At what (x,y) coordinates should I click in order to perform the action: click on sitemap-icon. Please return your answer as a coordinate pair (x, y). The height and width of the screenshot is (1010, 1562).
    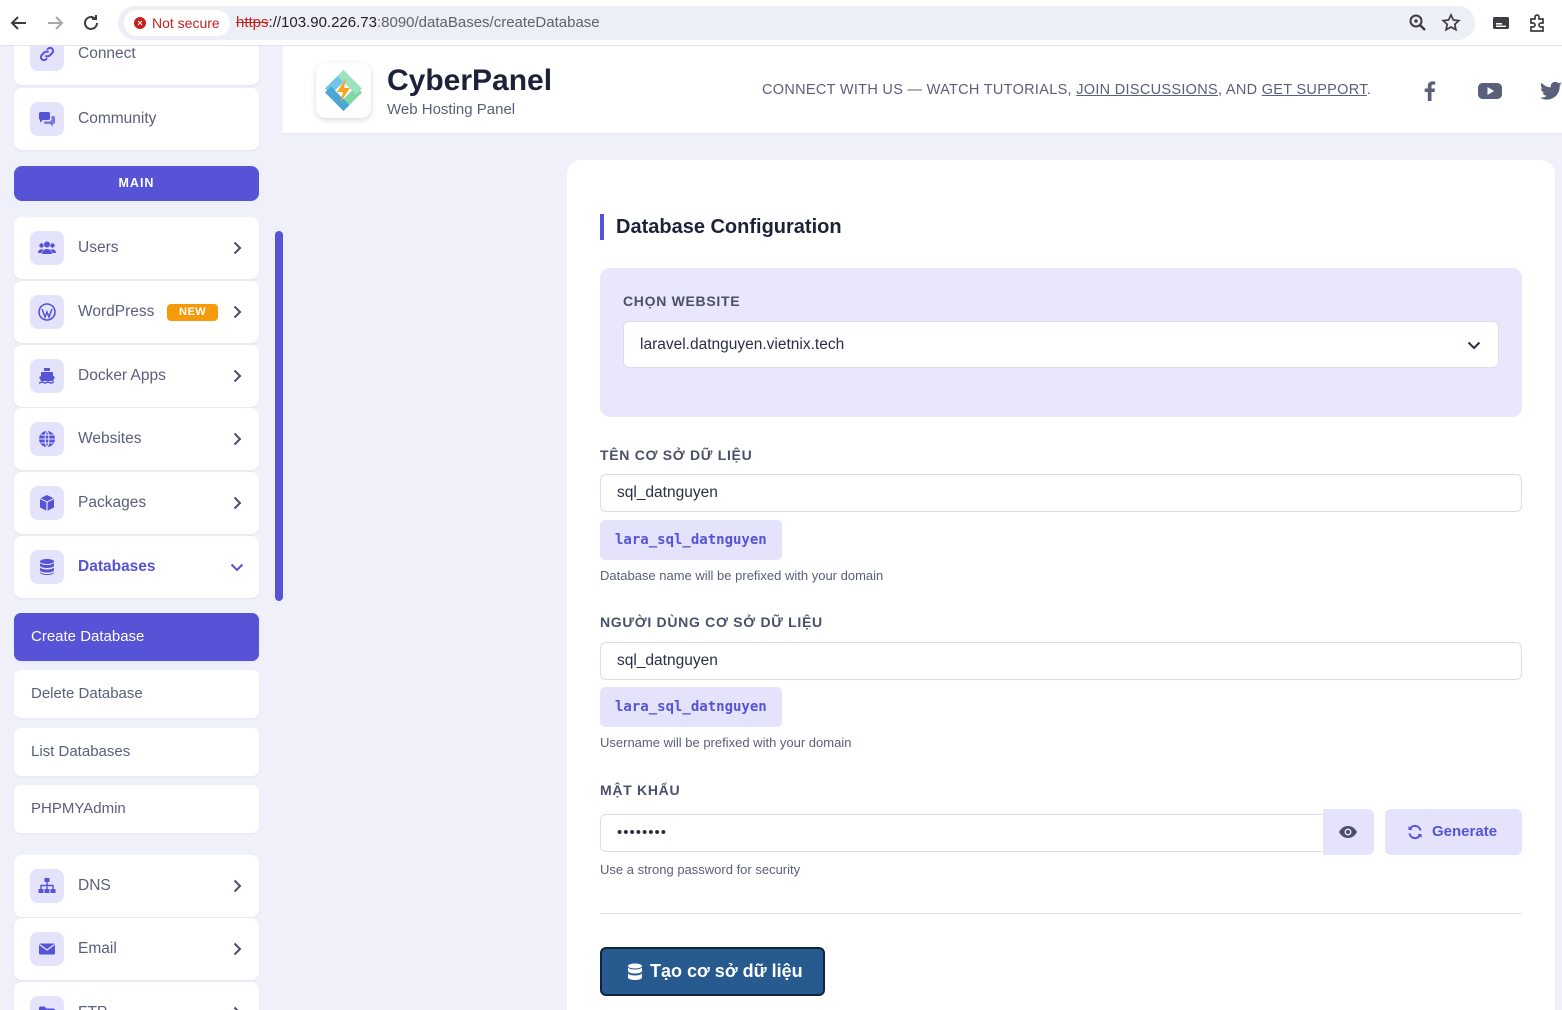
    Looking at the image, I should click on (47, 886).